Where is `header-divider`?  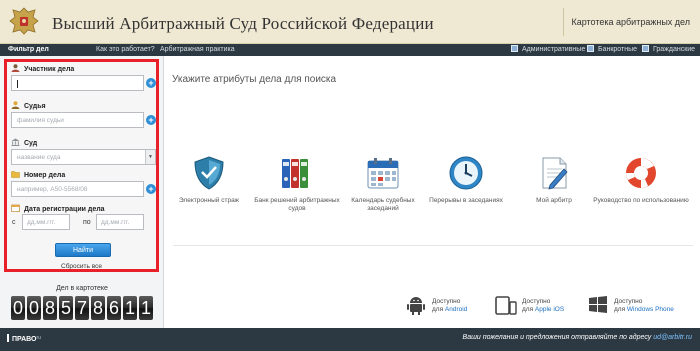 header-divider is located at coordinates (563, 22).